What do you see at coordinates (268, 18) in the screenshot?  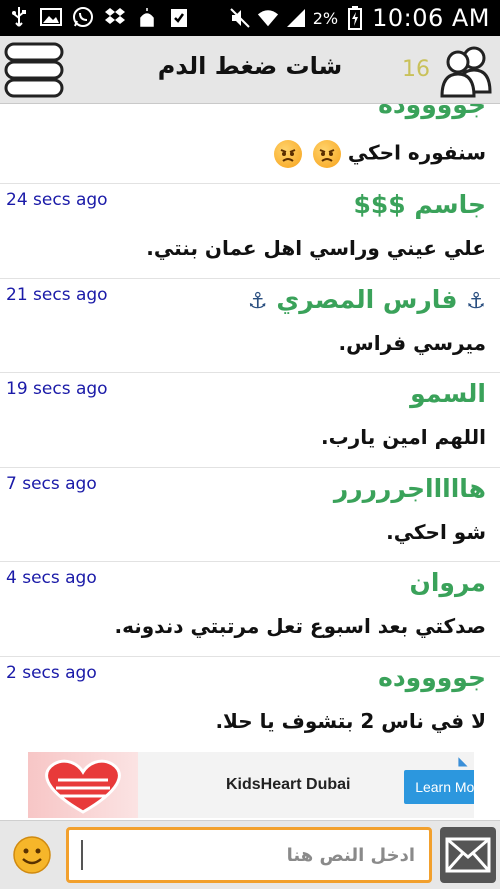 I see `wifi-icon` at bounding box center [268, 18].